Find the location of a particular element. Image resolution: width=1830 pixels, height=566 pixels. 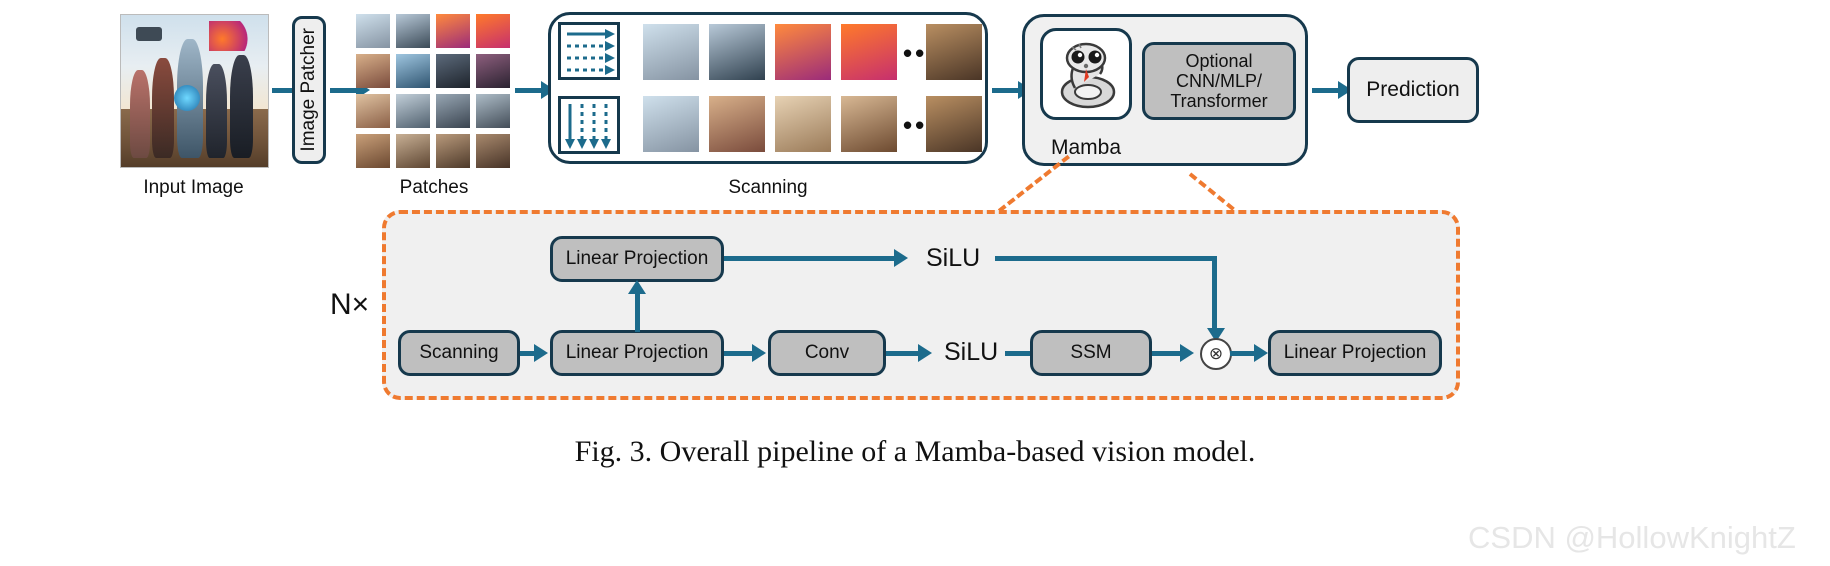

prediction-box: Prediction is located at coordinates (1413, 90).